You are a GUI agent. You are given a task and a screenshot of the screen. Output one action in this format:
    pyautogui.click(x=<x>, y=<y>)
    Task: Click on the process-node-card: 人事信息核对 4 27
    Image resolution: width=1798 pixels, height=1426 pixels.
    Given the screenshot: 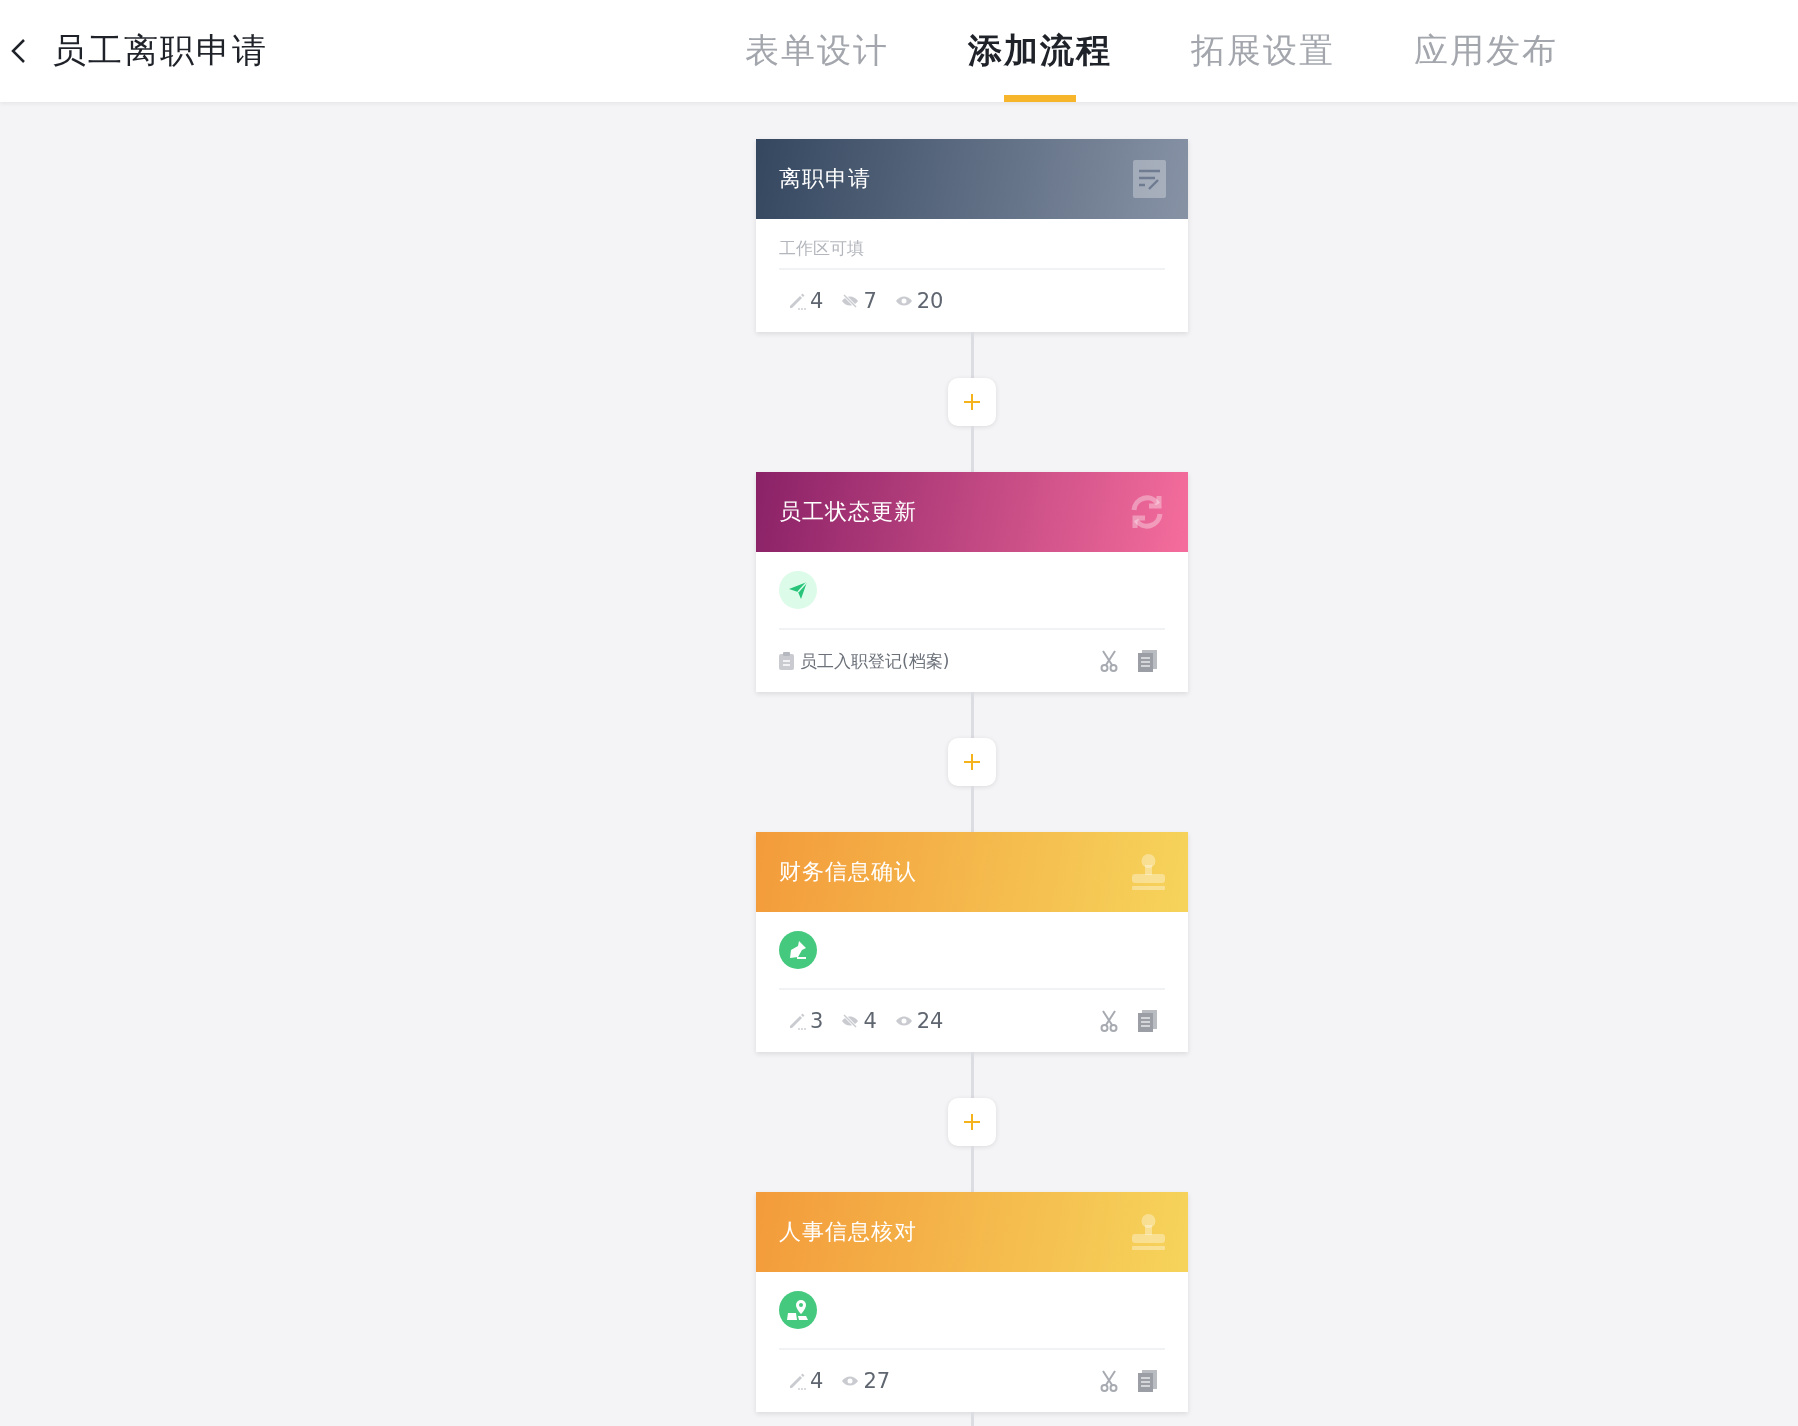 What is the action you would take?
    pyautogui.click(x=972, y=1302)
    